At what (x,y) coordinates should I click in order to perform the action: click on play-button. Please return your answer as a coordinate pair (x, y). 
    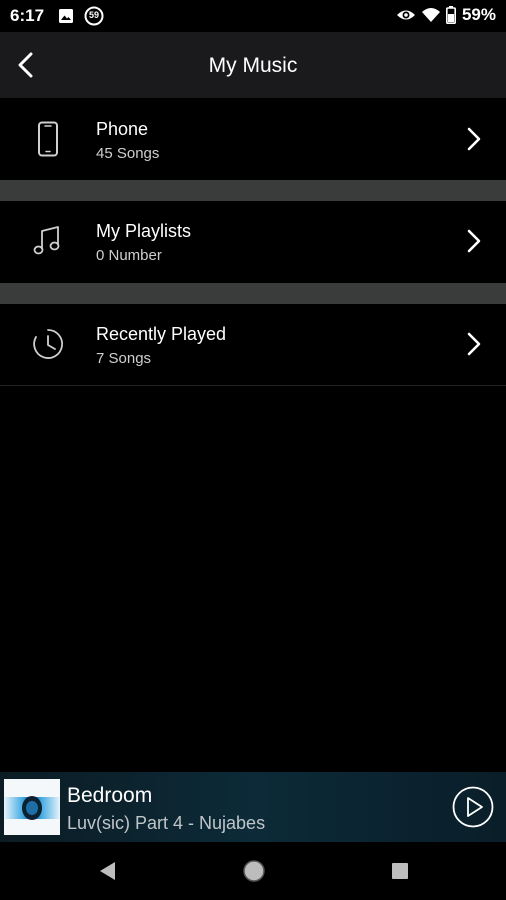
    Looking at the image, I should click on (473, 807).